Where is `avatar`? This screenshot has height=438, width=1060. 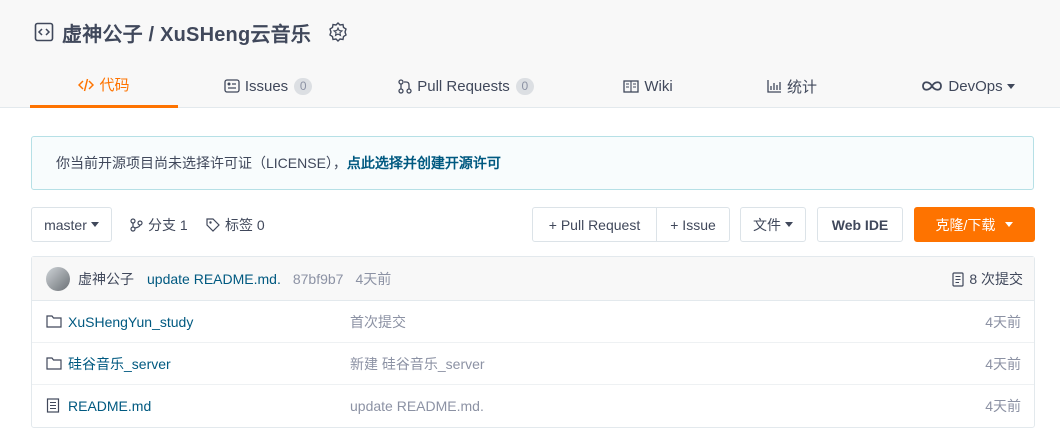
avatar is located at coordinates (58, 278).